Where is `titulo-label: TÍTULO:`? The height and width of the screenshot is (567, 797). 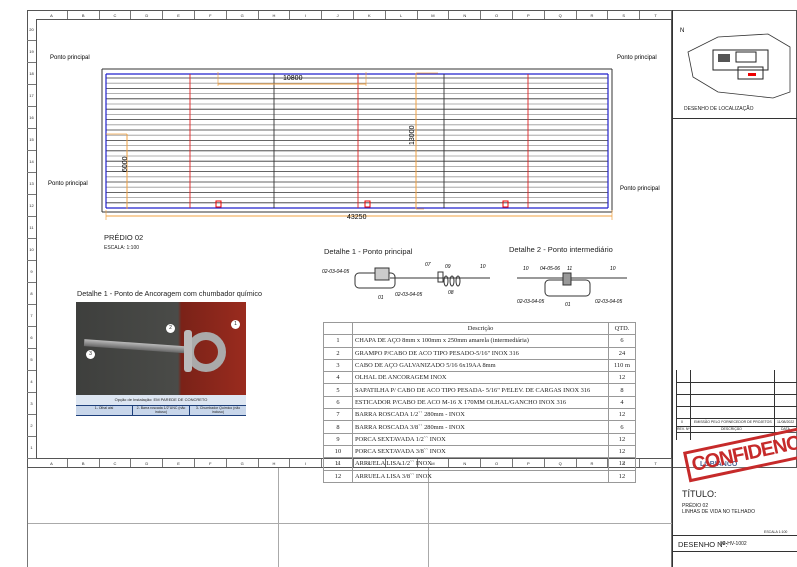
titulo-label: TÍTULO: is located at coordinates (699, 494).